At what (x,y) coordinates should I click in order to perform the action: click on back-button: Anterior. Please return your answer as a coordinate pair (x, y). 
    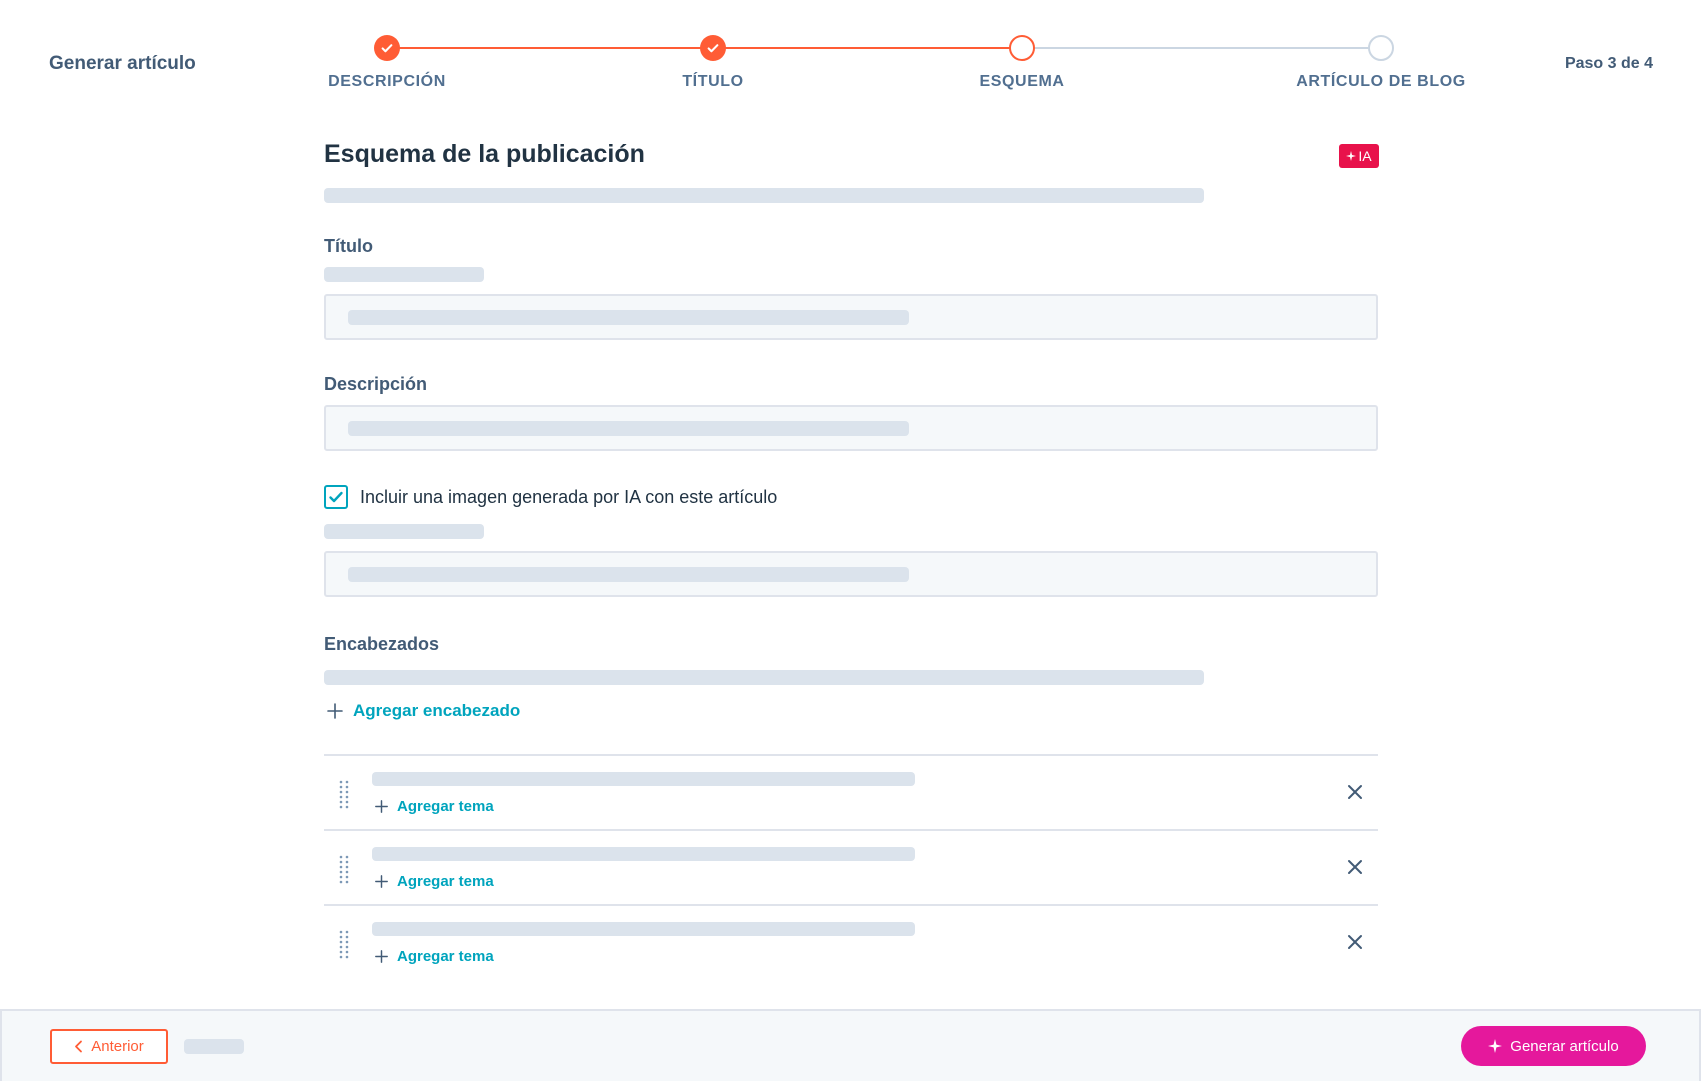
    Looking at the image, I should click on (109, 1046).